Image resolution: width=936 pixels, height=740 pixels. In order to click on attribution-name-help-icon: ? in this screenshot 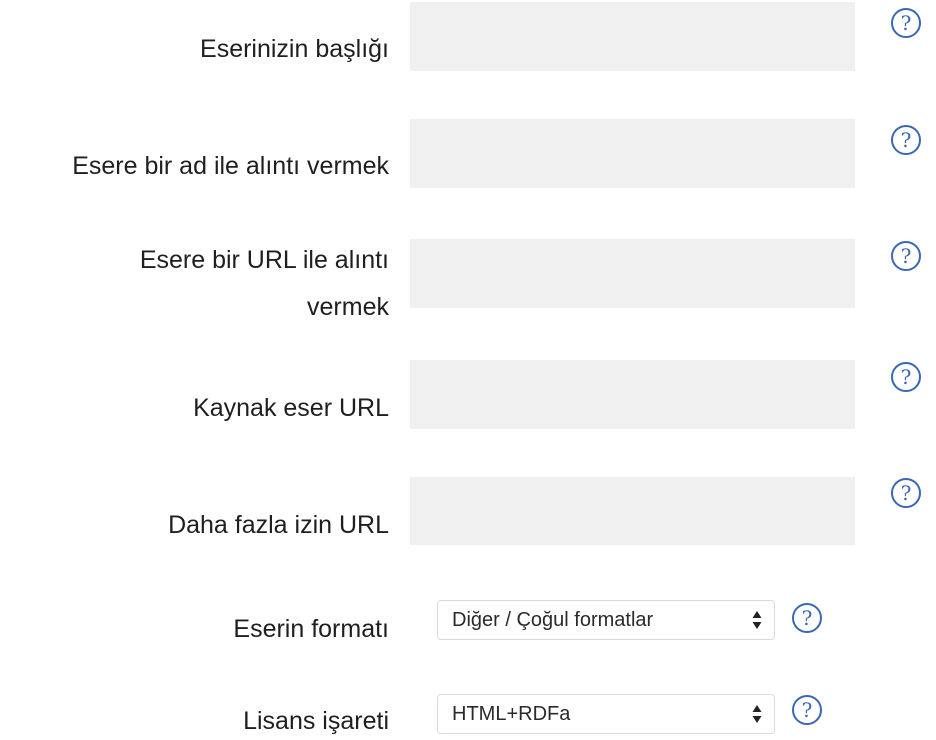, I will do `click(906, 140)`.